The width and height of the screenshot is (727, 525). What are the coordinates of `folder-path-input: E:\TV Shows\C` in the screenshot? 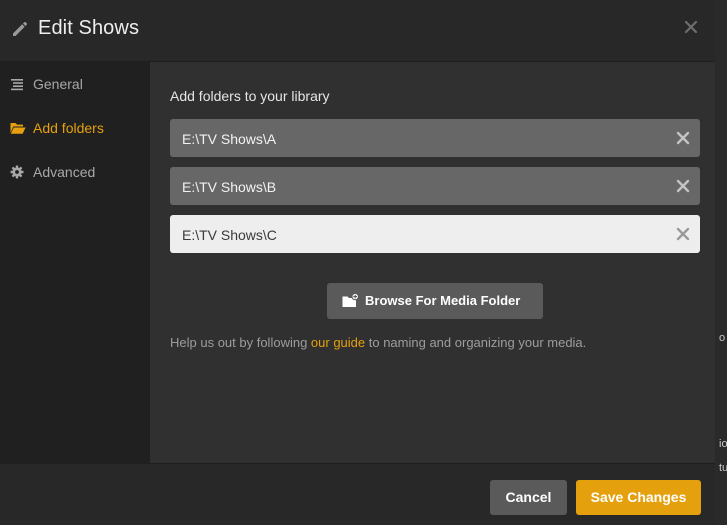 It's located at (435, 234).